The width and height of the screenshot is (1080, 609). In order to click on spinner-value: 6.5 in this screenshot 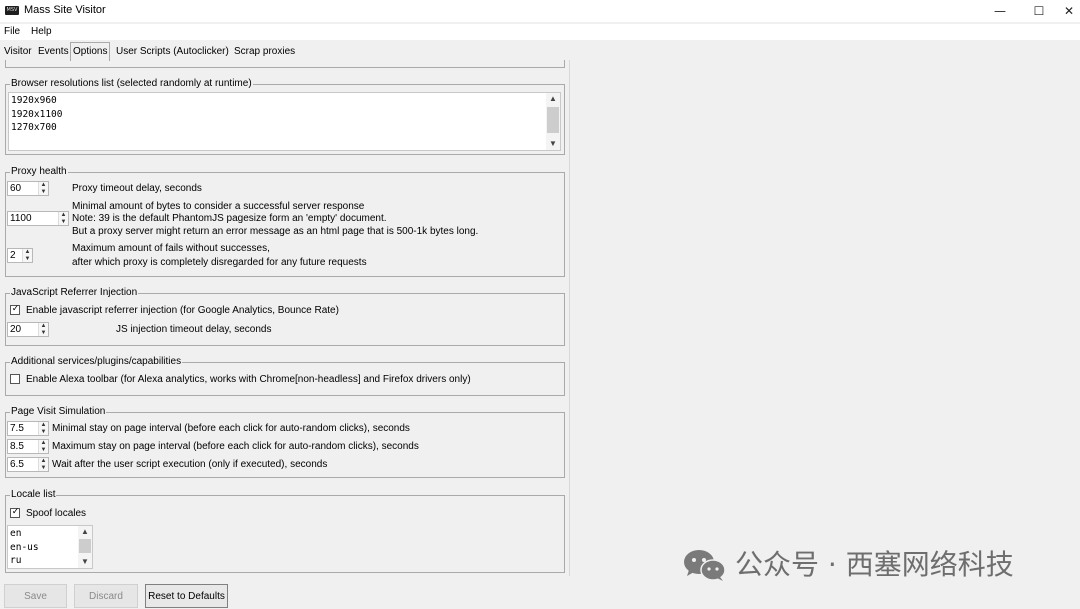, I will do `click(17, 464)`.